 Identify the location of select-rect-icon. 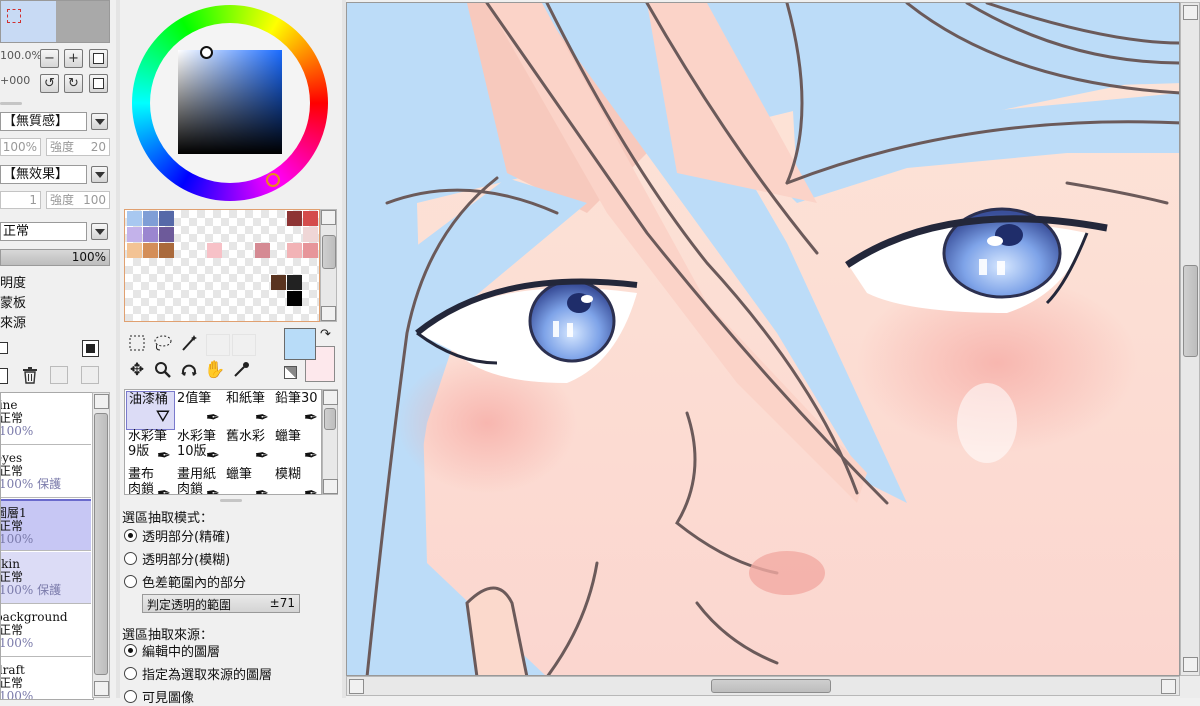
(137, 343).